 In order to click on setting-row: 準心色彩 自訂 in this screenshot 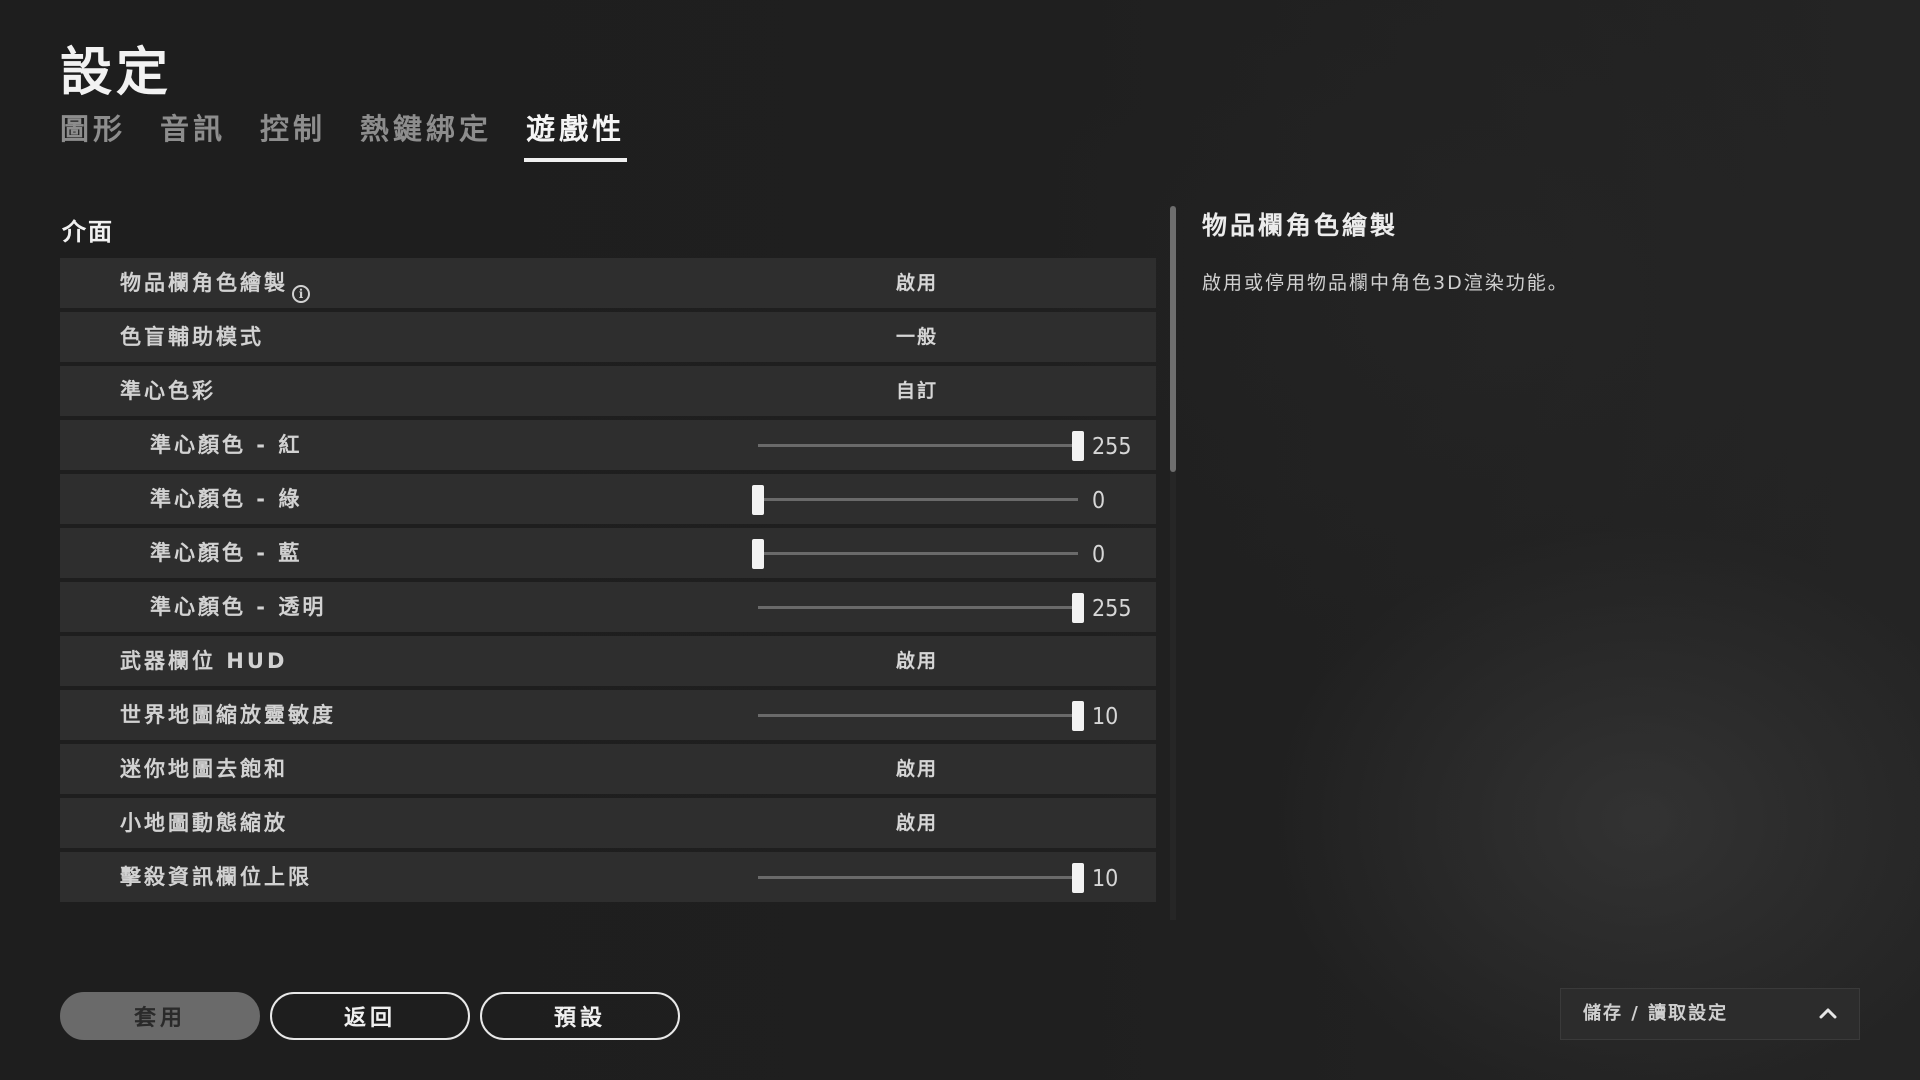, I will do `click(608, 391)`.